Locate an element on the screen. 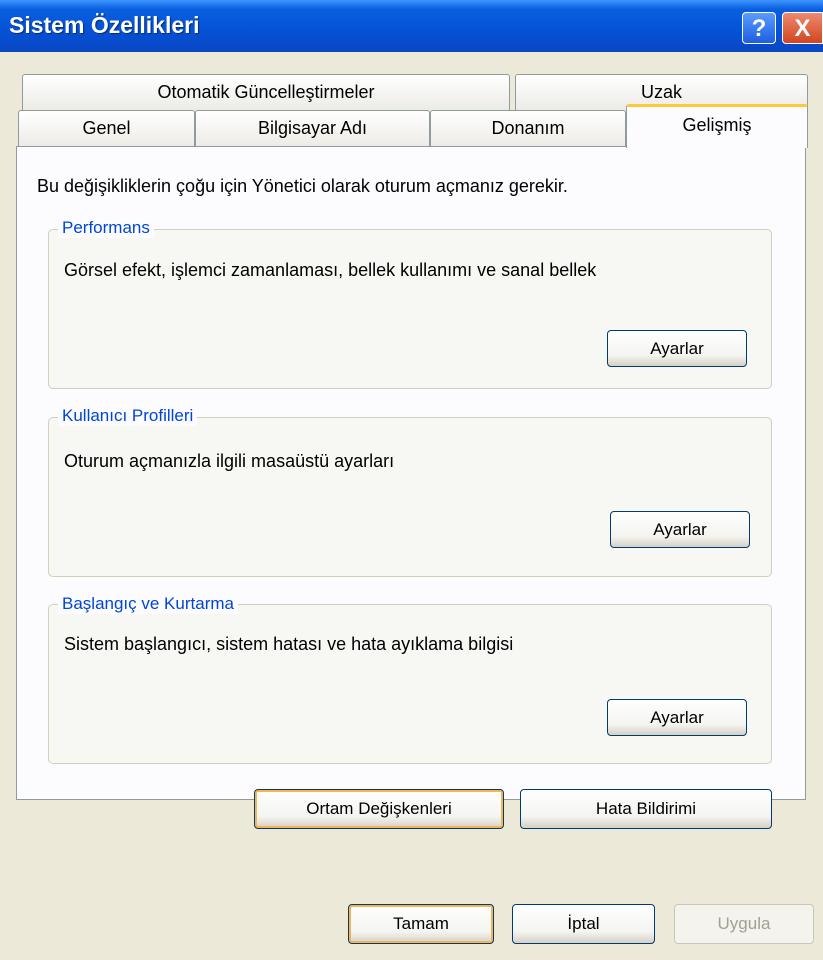 Image resolution: width=823 pixels, height=960 pixels. startup-recovery-group is located at coordinates (410, 684).